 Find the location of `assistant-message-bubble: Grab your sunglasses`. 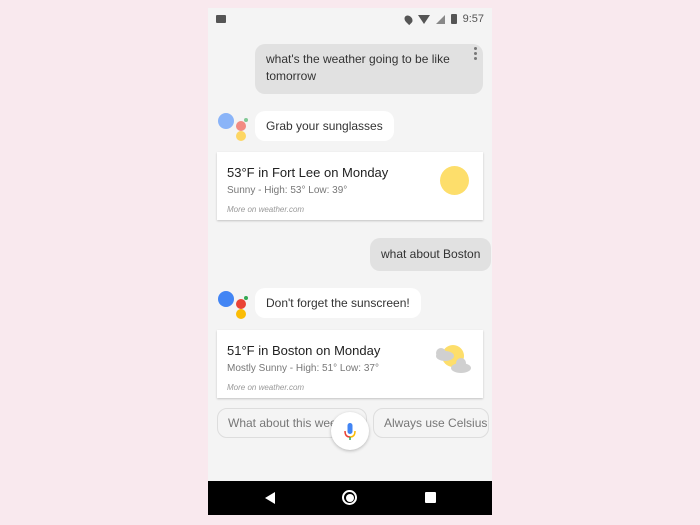

assistant-message-bubble: Grab your sunglasses is located at coordinates (324, 126).